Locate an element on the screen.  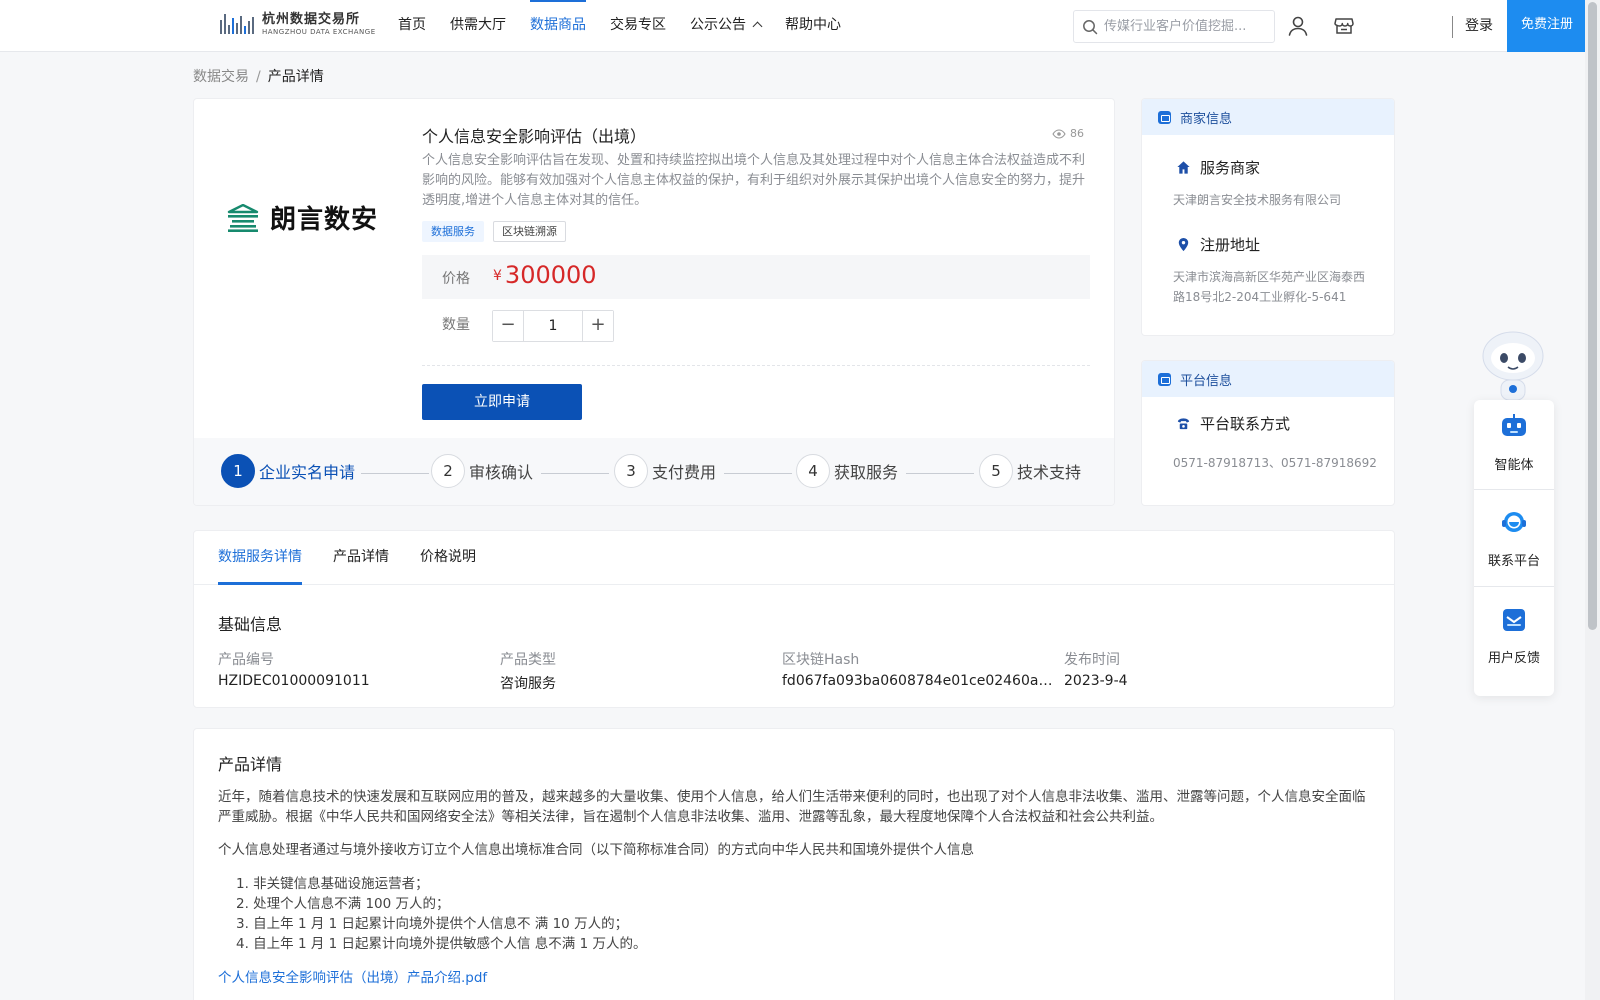
search-icon is located at coordinates (1090, 27).